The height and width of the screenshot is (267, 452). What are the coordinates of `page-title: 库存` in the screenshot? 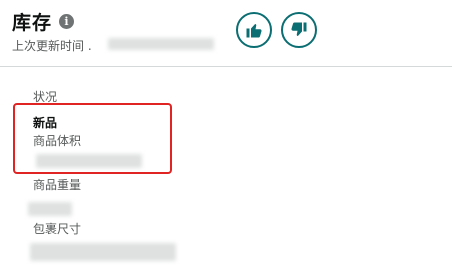 It's located at (32, 23).